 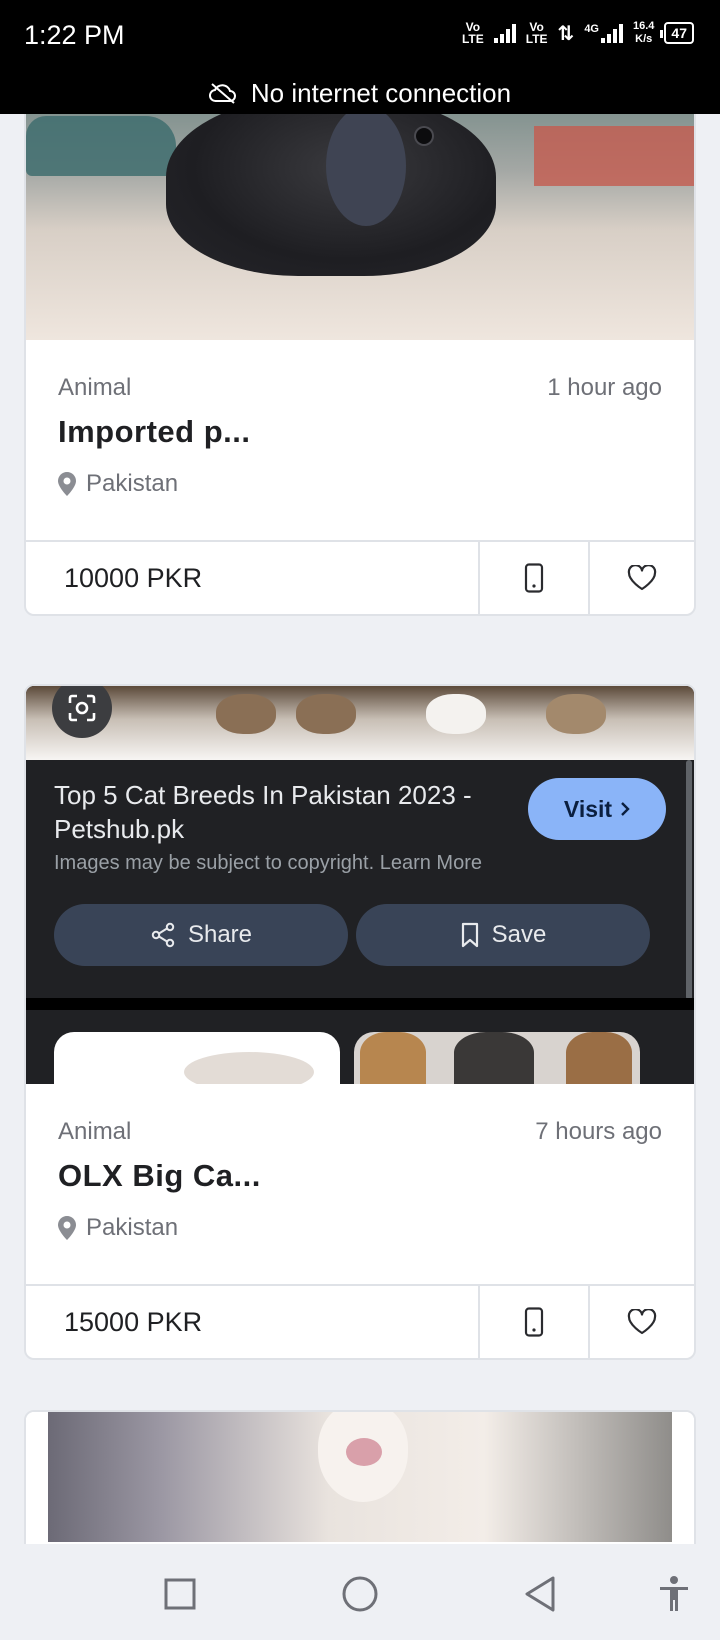 I want to click on home-button, so click(x=360, y=1594).